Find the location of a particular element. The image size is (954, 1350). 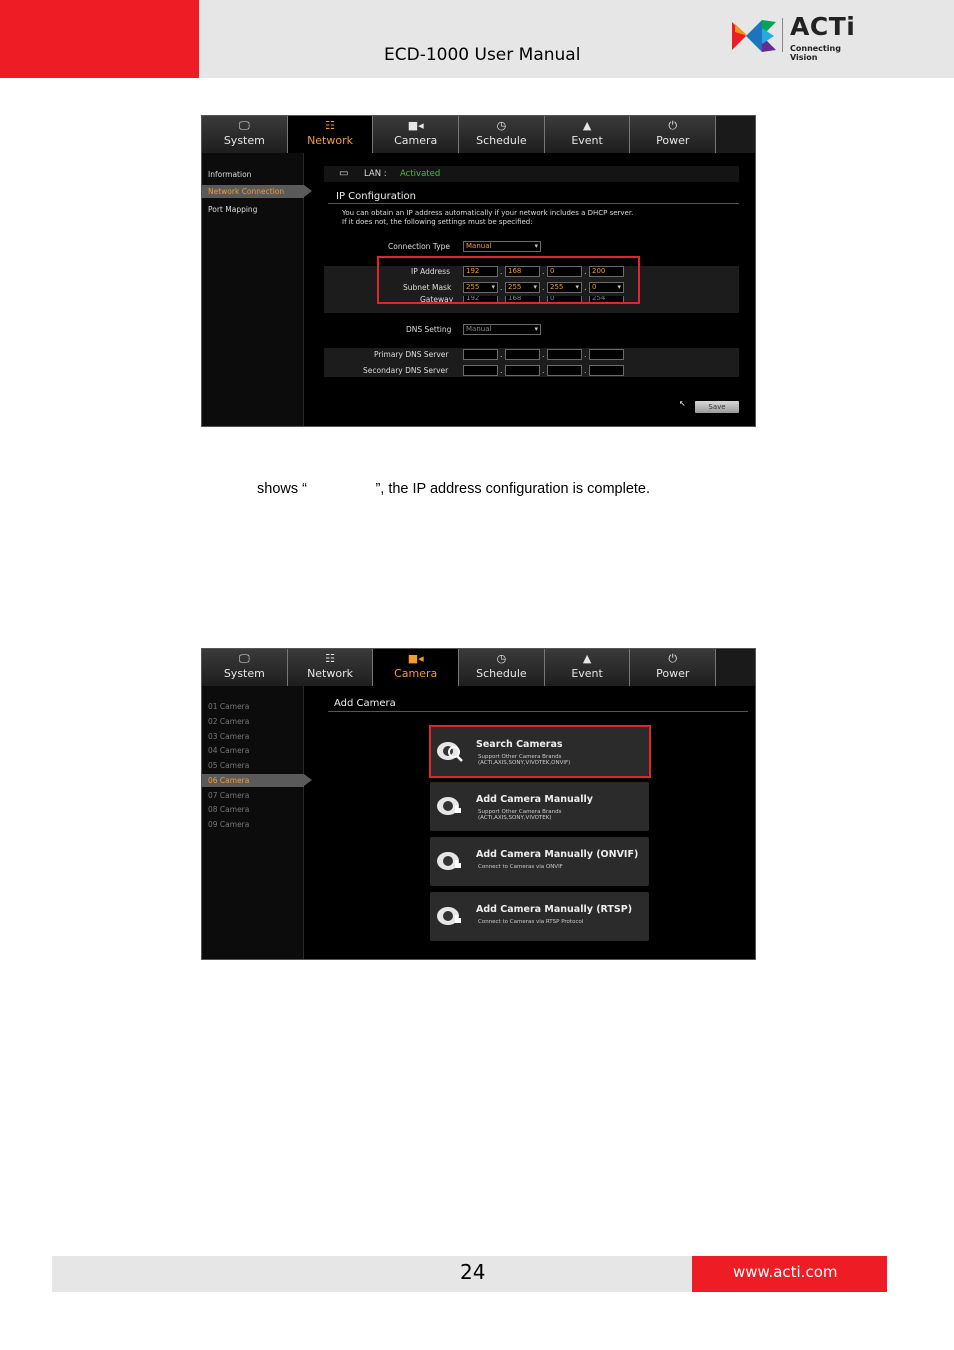

option-subtitle-2: (ACTi,AXIS,SONY,VIVOTEK) is located at coordinates (515, 818).